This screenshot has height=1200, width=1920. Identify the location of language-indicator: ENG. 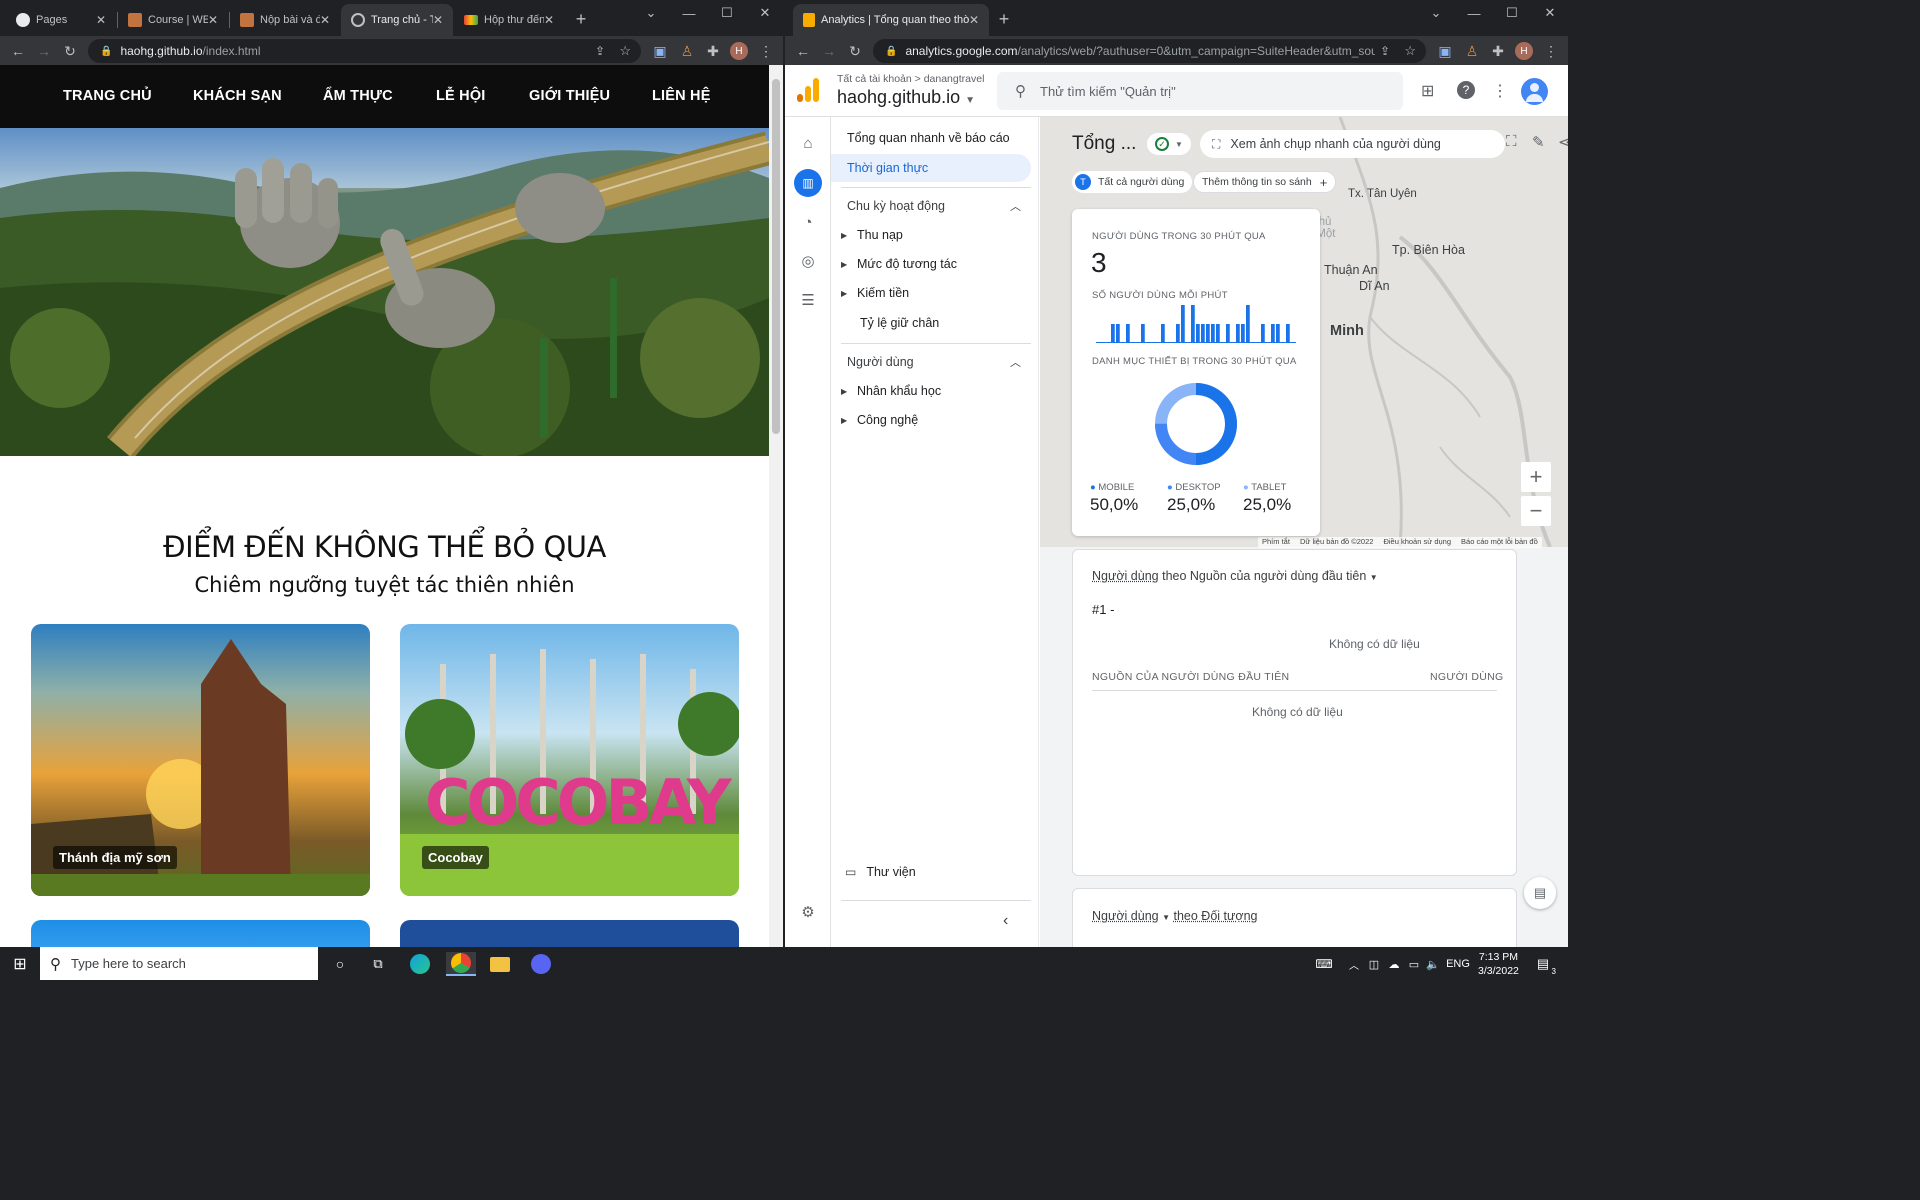
(1458, 964).